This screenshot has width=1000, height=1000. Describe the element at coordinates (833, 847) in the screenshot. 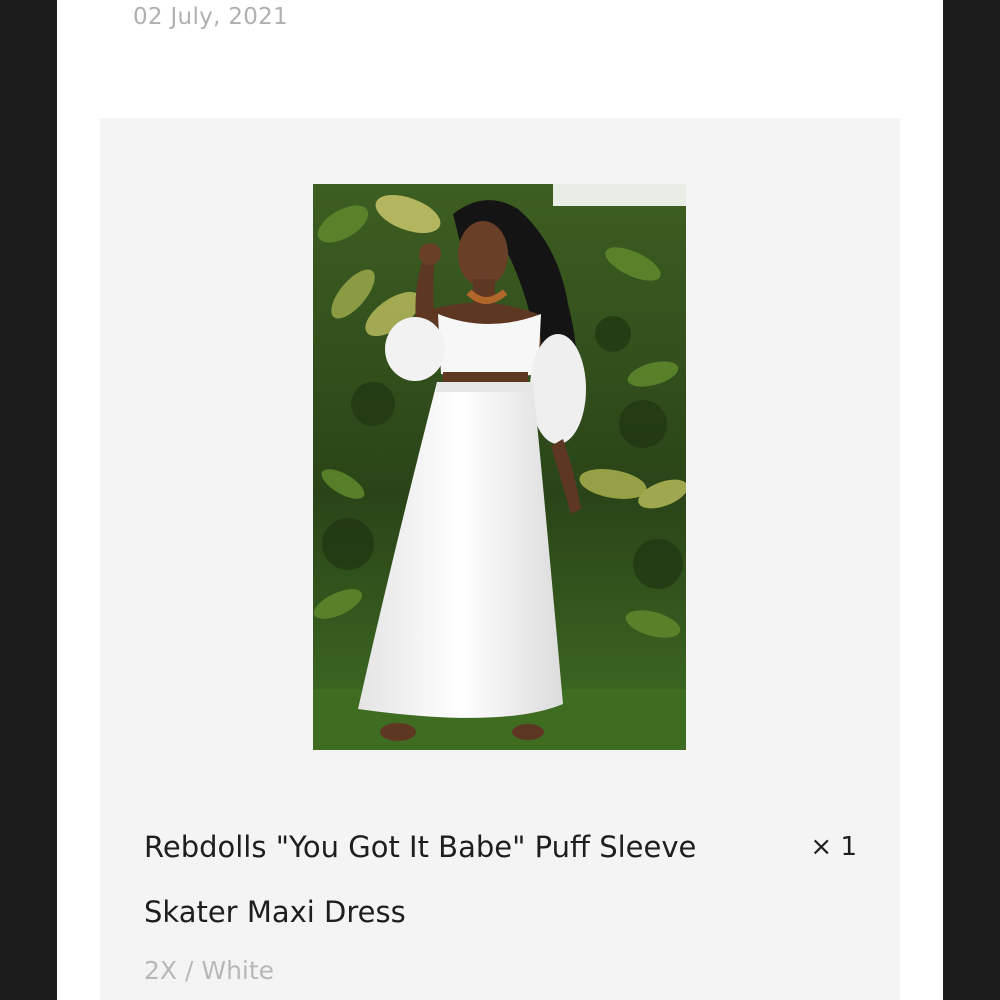

I see `quantity-label: × 1` at that location.